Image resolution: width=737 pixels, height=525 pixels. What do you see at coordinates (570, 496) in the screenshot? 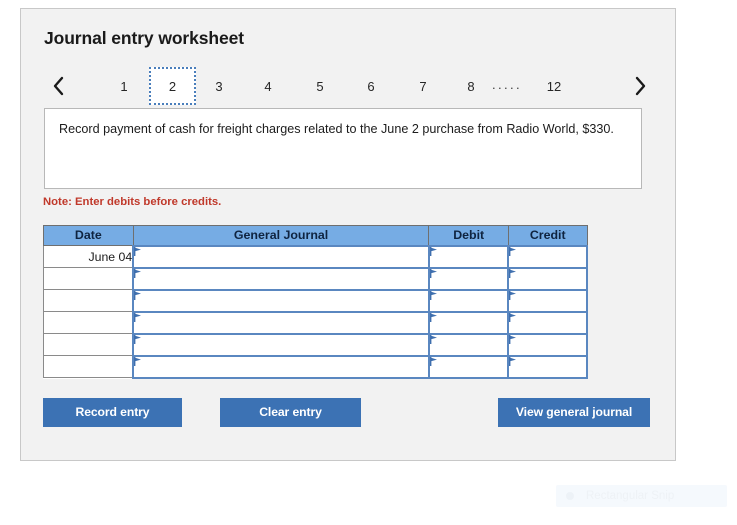
I see `record-dot-icon` at bounding box center [570, 496].